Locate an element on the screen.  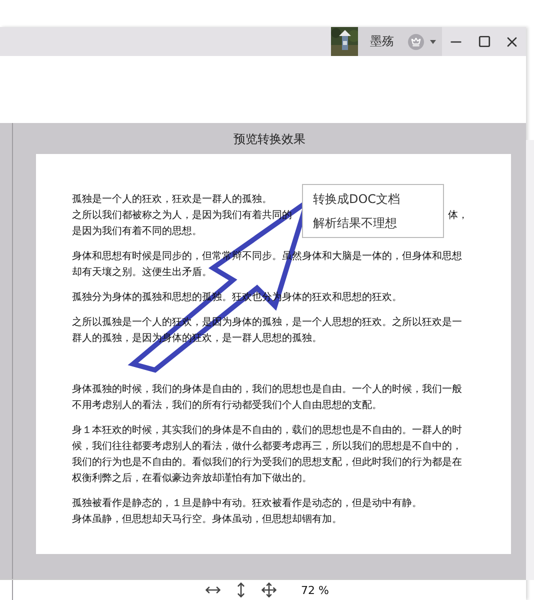
menu-item: 转换成DOC文档 is located at coordinates (373, 199).